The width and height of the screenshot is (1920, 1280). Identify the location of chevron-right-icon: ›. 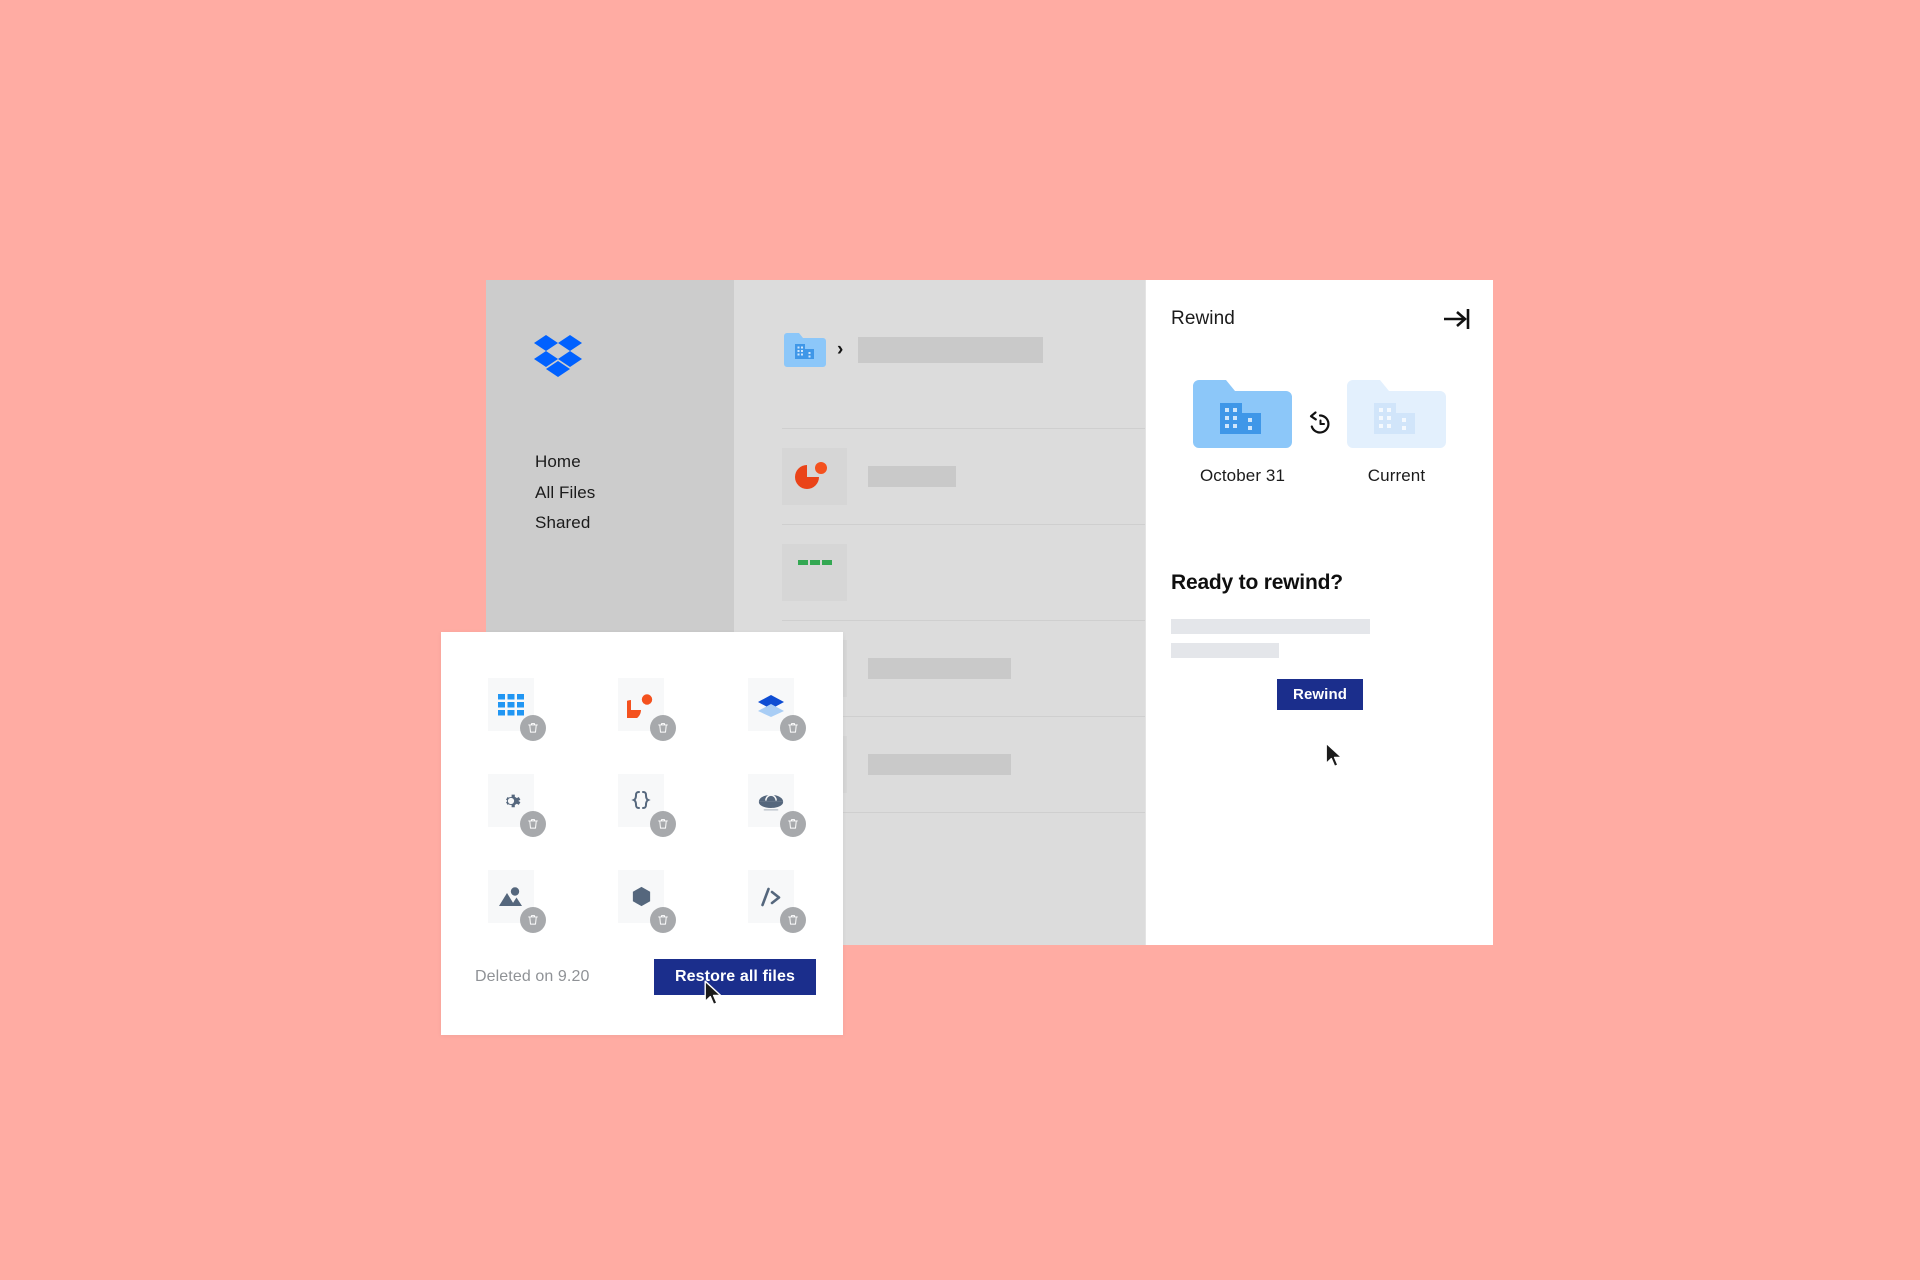
(840, 349).